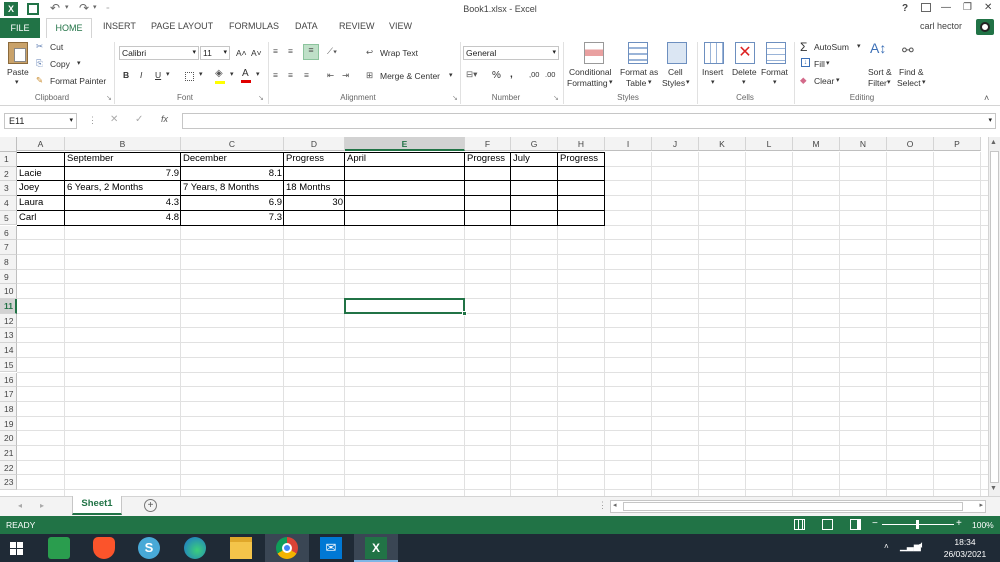  What do you see at coordinates (909, 83) in the screenshot?
I see `find-select-button-line2: Select` at bounding box center [909, 83].